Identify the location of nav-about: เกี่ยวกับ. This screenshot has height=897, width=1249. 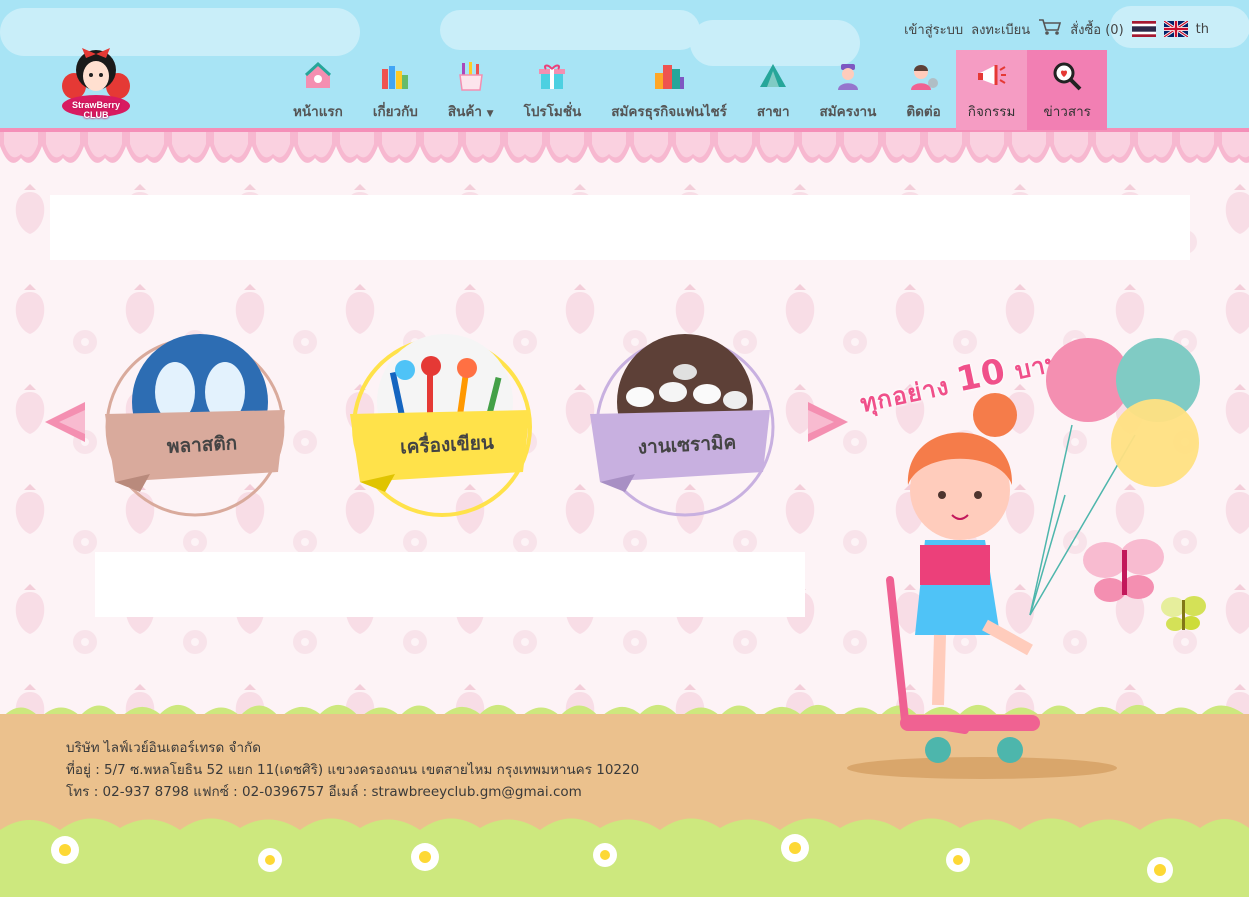
(395, 90).